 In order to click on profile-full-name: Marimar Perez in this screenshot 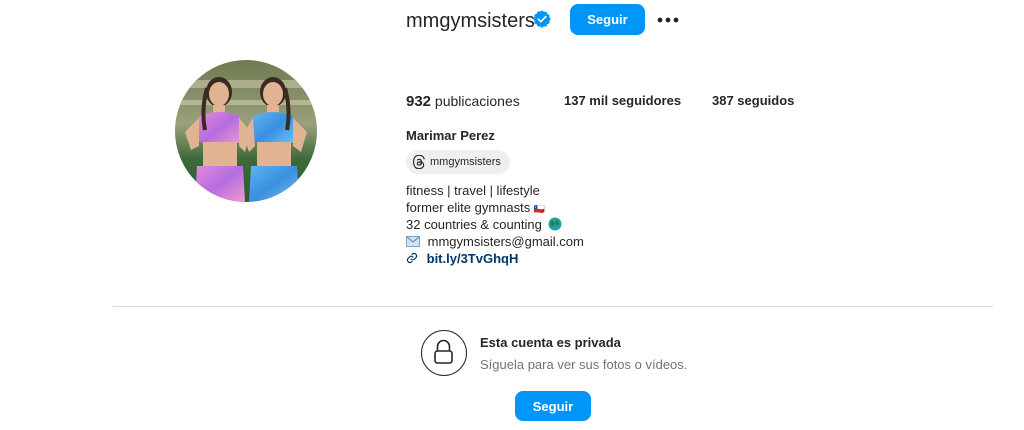, I will do `click(450, 135)`.